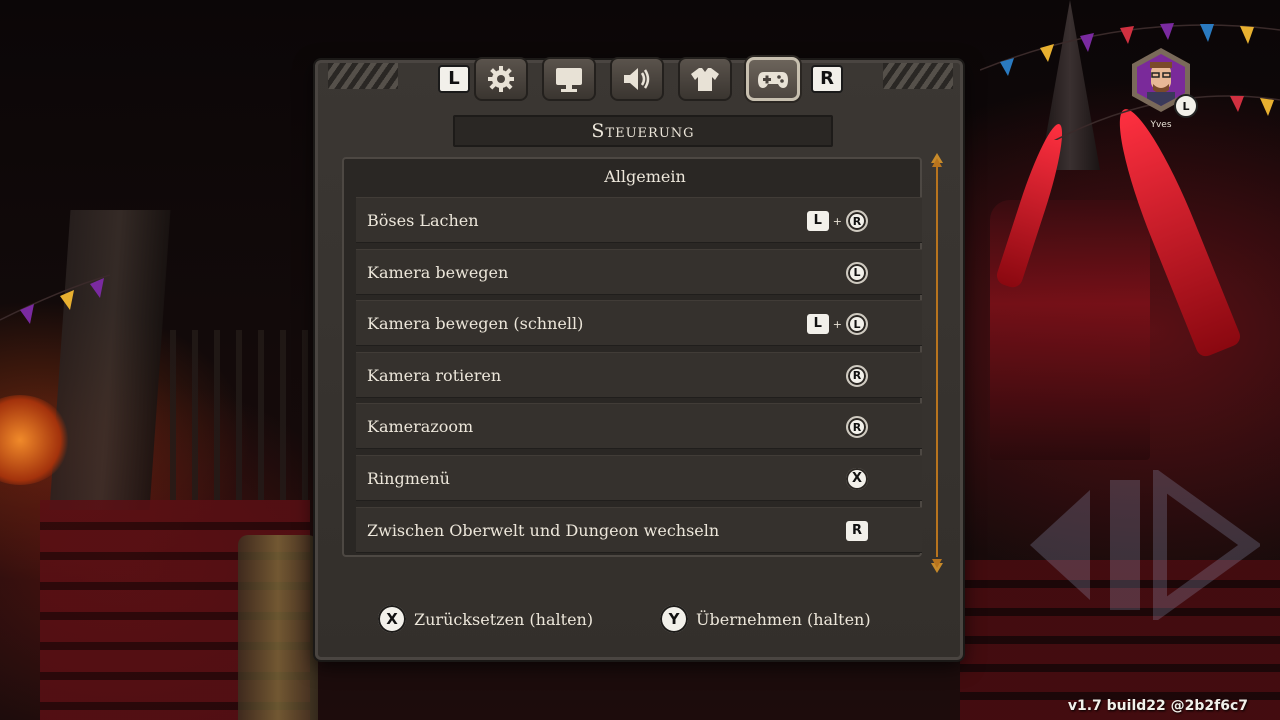 This screenshot has height=720, width=1280. I want to click on reset-action: X Zurücksetzen (halten), so click(485, 619).